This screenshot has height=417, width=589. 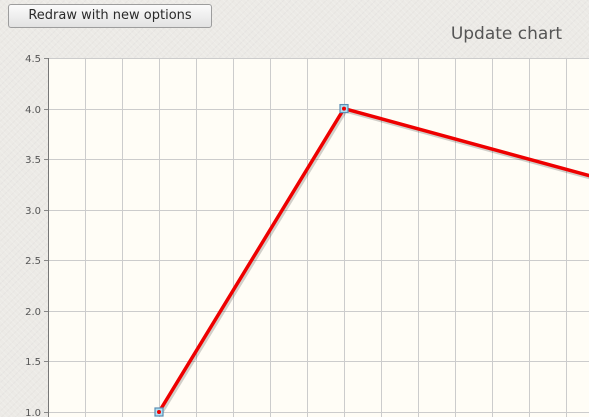 What do you see at coordinates (33, 160) in the screenshot?
I see `y-tick-label: 3.5` at bounding box center [33, 160].